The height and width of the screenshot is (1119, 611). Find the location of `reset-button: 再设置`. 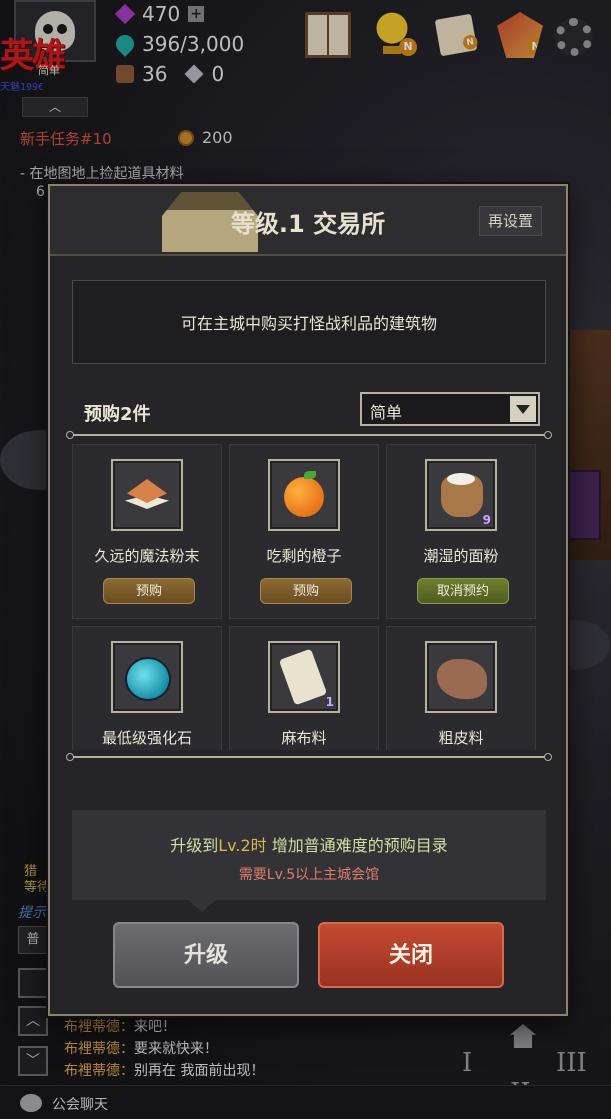

reset-button: 再设置 is located at coordinates (510, 221).